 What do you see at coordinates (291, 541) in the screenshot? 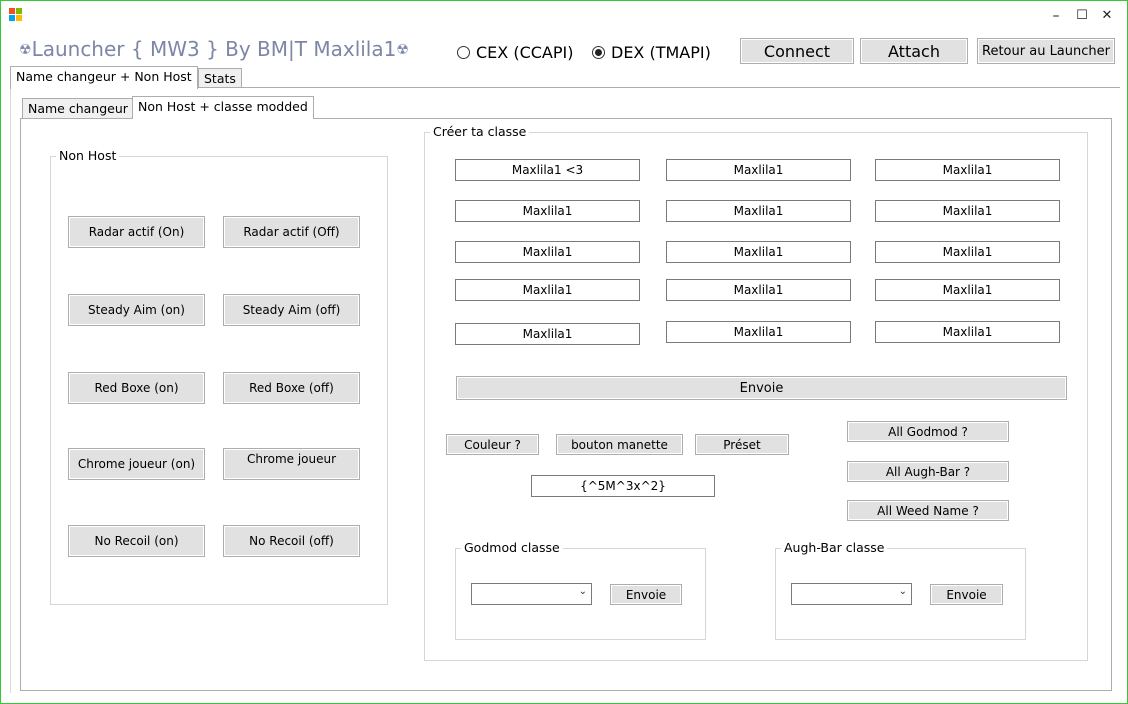
I see `no-recoil-off-button: No Recoil (off)` at bounding box center [291, 541].